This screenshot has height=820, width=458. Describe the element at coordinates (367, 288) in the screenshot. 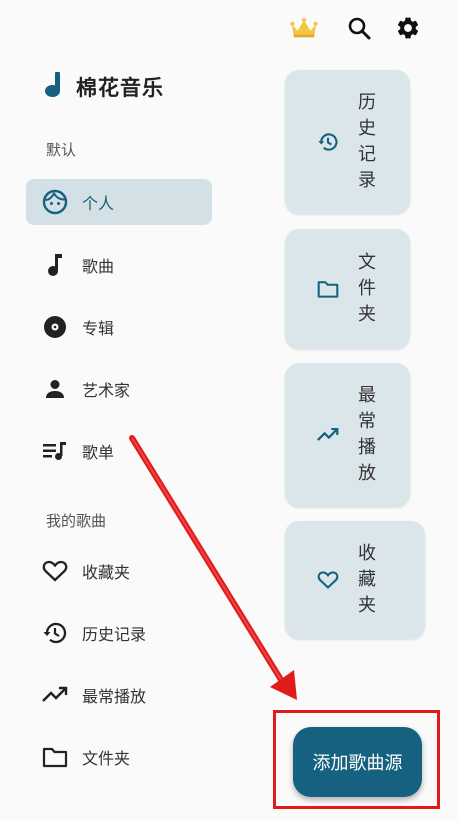

I see `card-label: 文件夹` at that location.